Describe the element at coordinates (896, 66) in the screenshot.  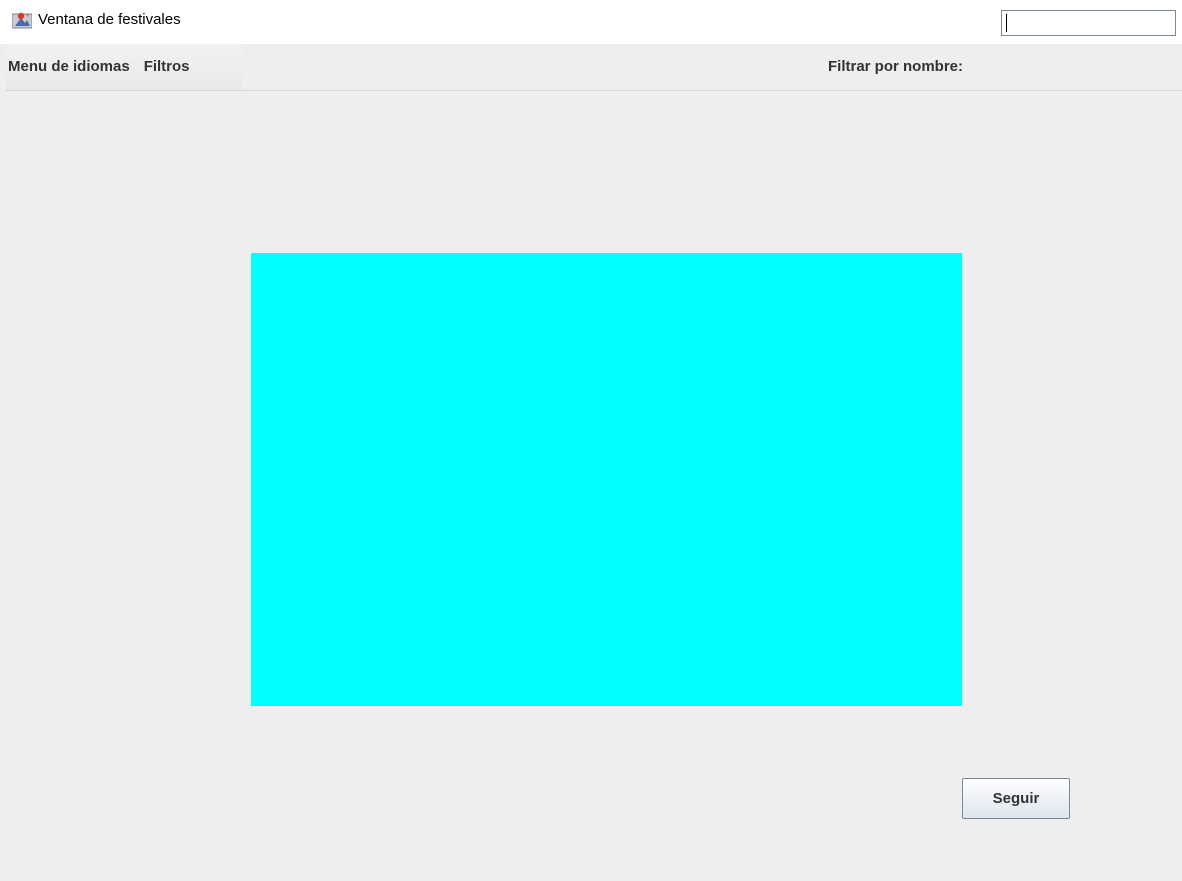
I see `filter-by-name-label: Filtrar por nombre:` at that location.